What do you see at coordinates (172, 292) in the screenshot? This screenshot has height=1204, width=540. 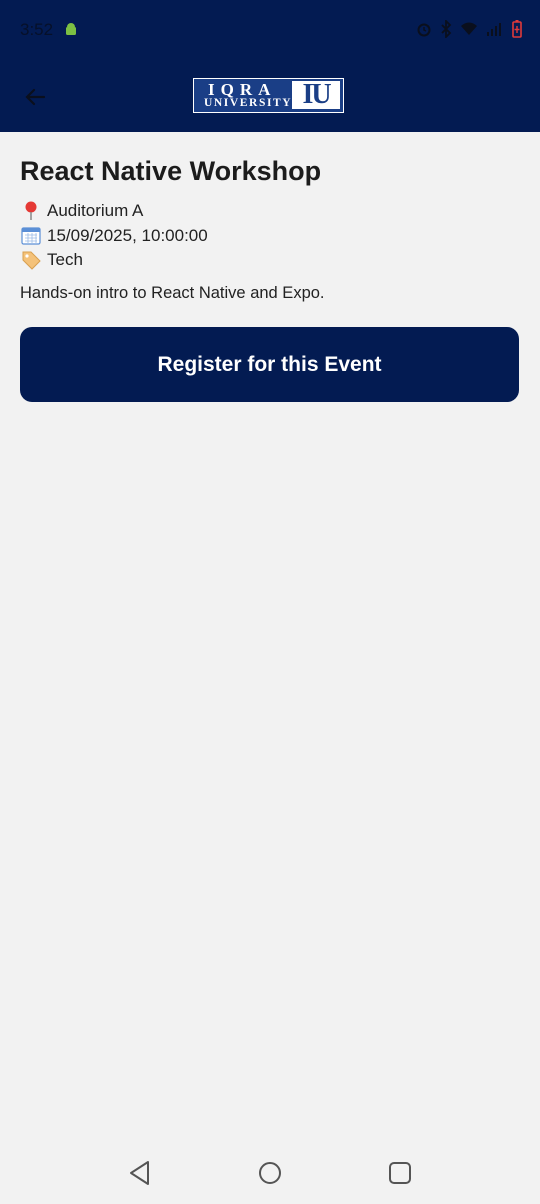 I see `event-description: Hands-on intro to React Native and Expo.` at bounding box center [172, 292].